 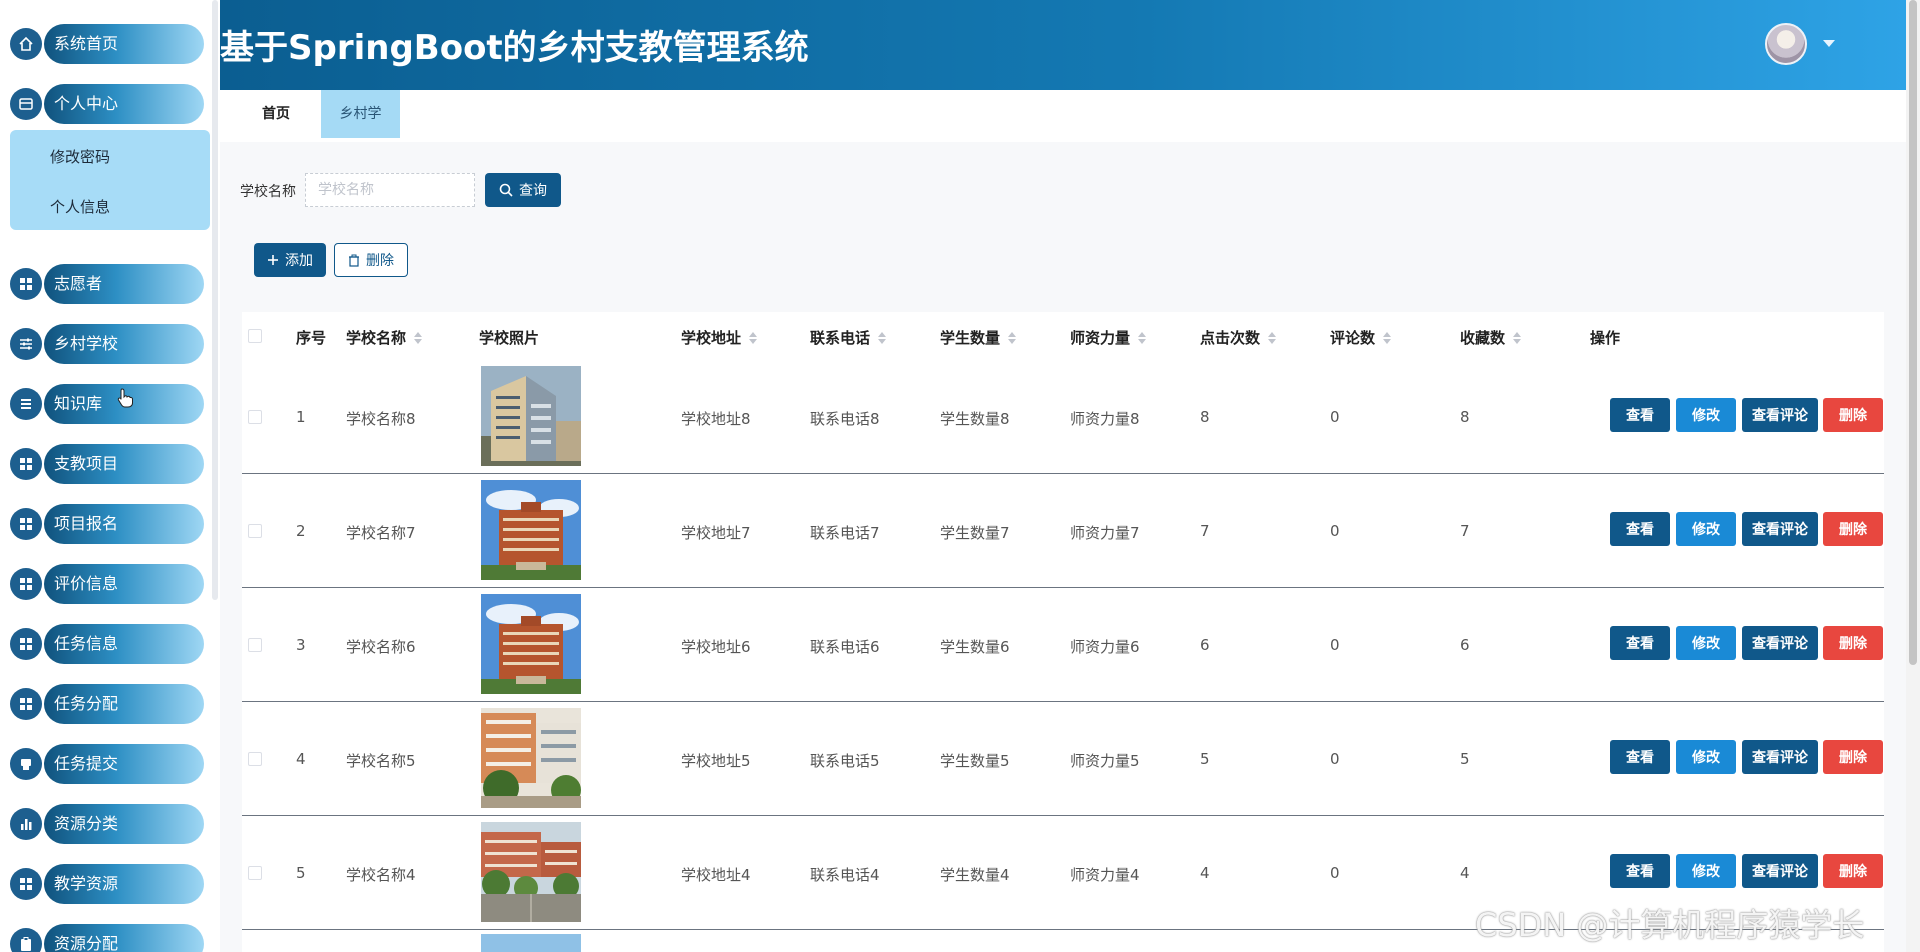 I want to click on sidebar-item-evaluation: 评价信息, so click(x=107, y=583).